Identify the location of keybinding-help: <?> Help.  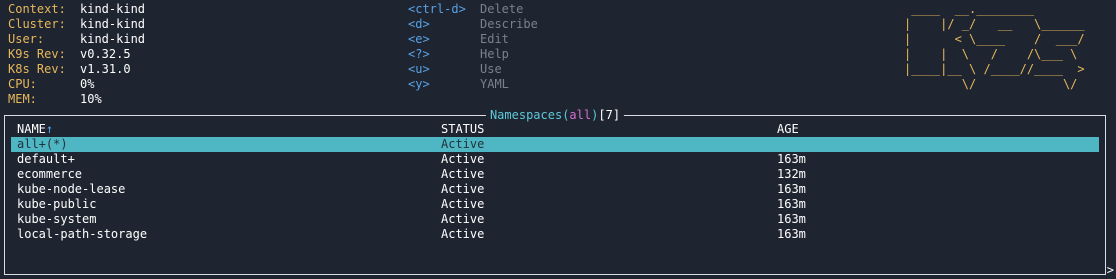
(473, 54).